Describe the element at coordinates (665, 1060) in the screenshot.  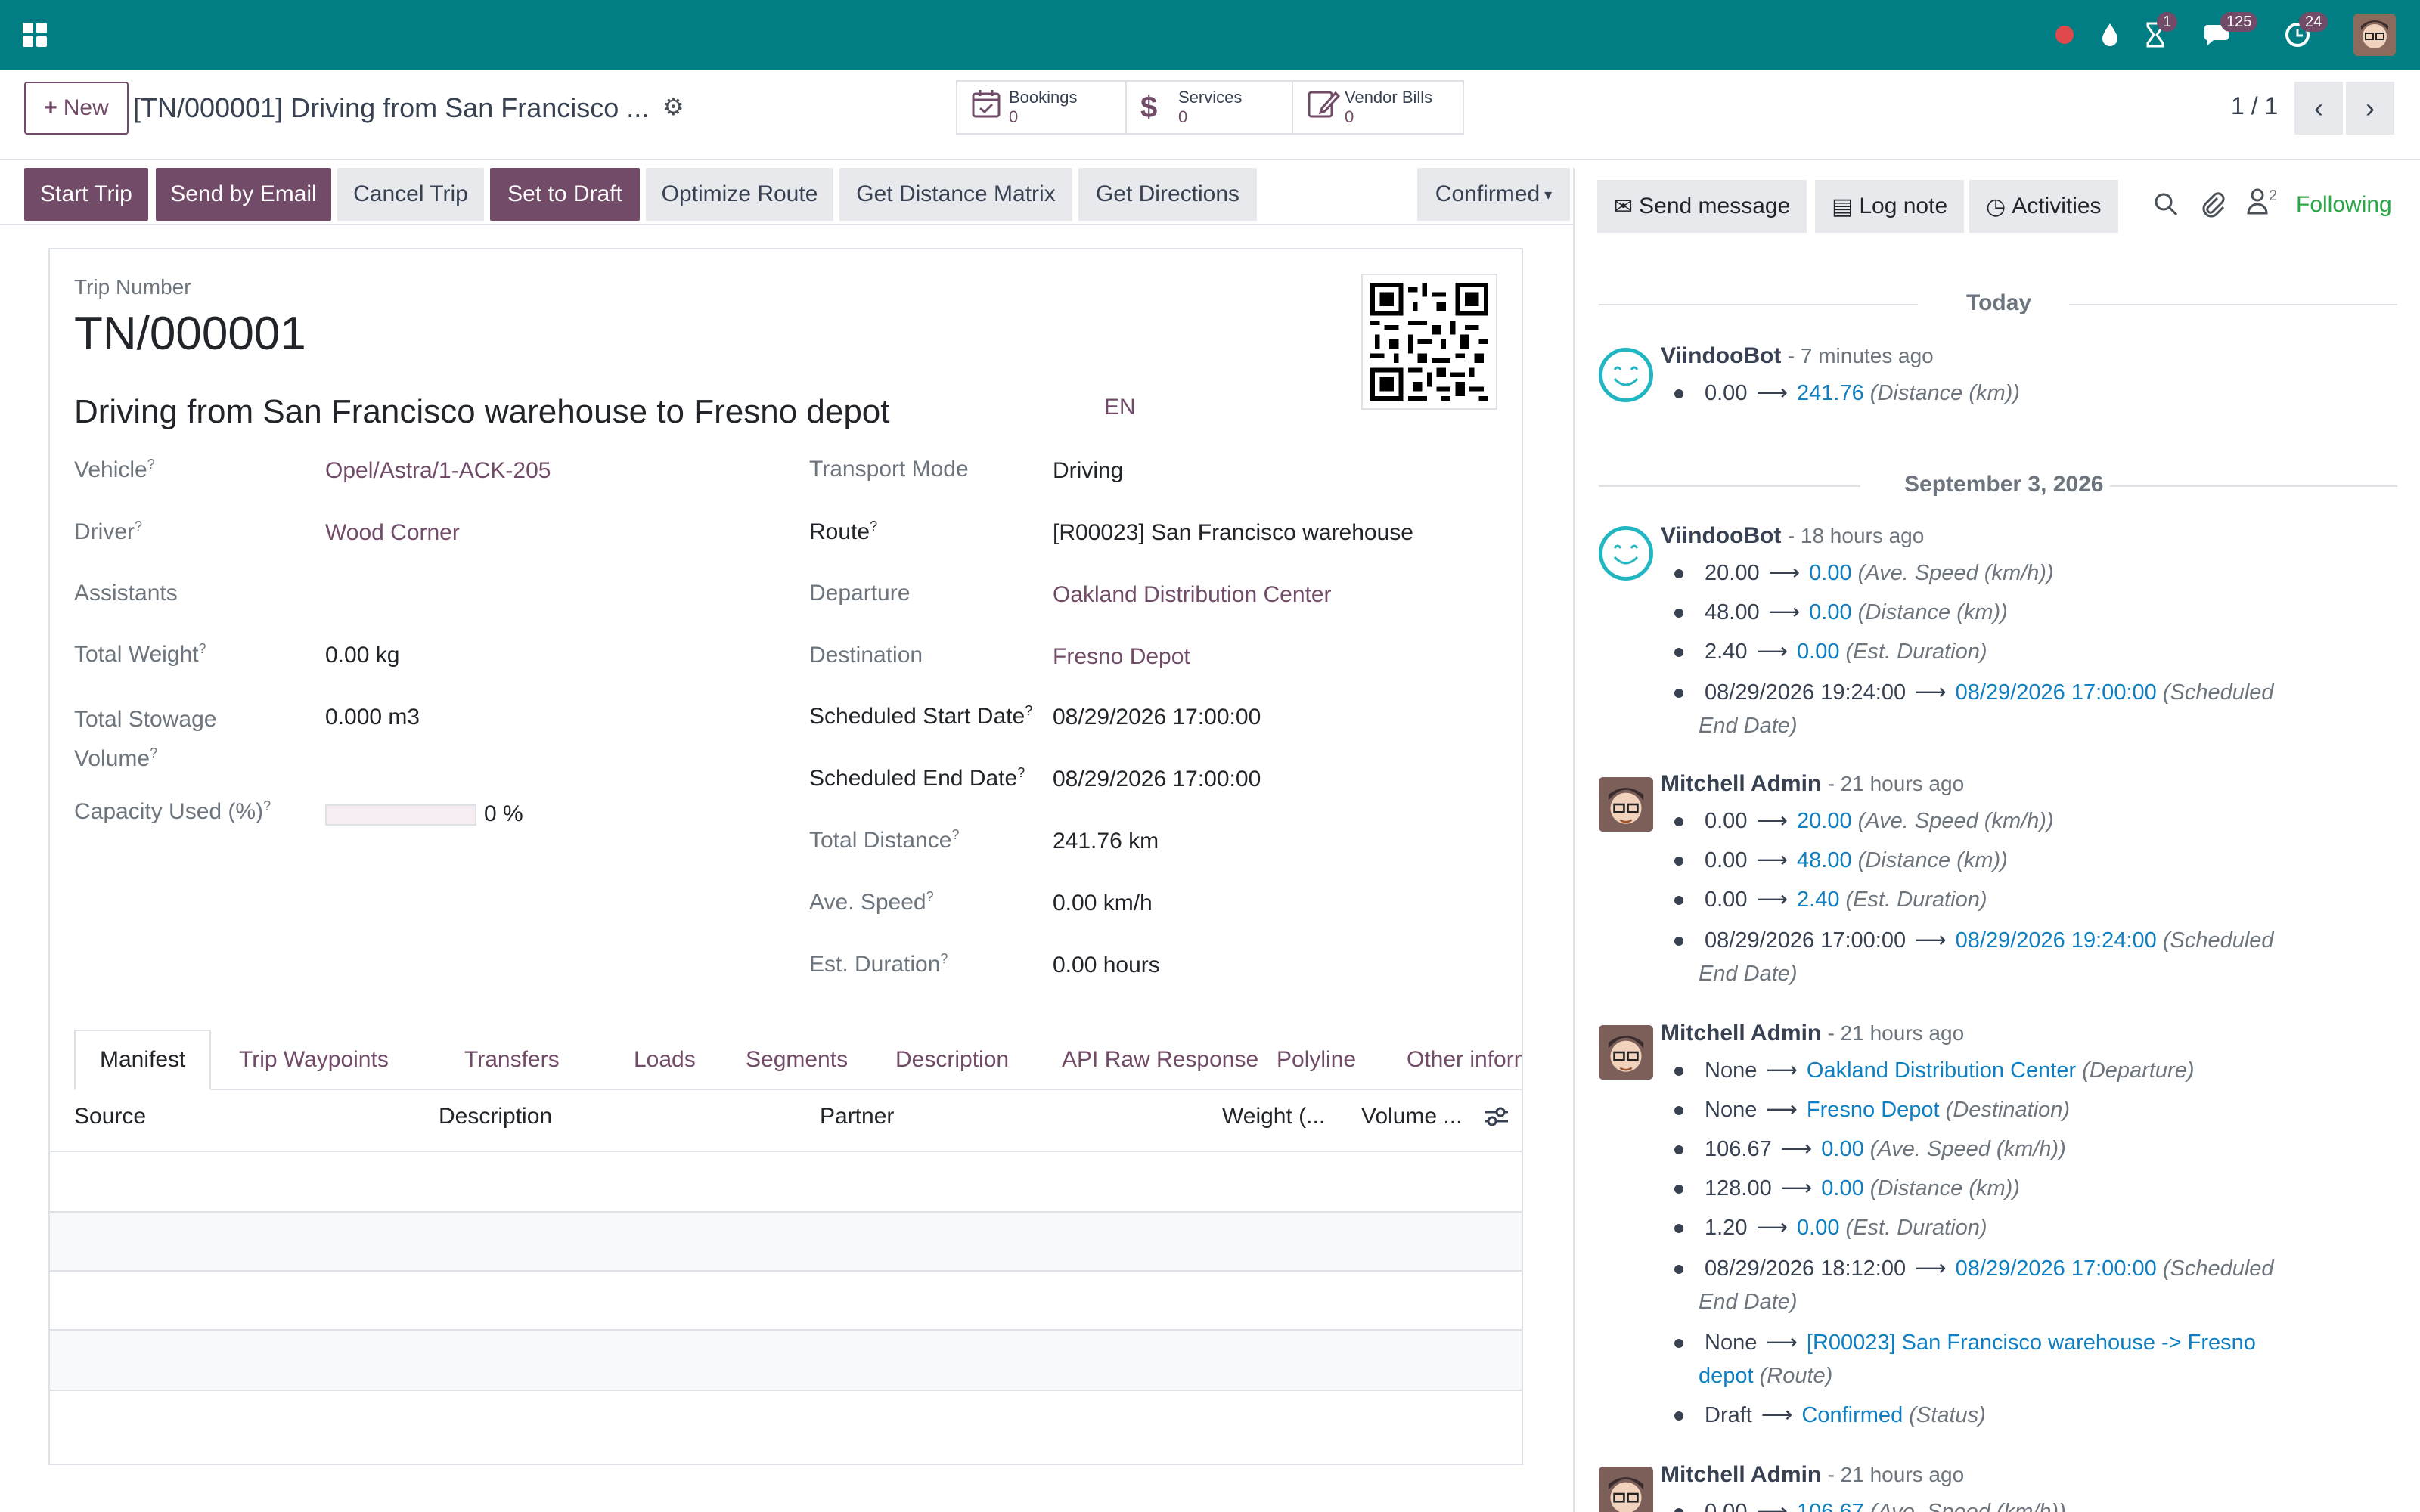
I see `tab-loads: Loads` at that location.